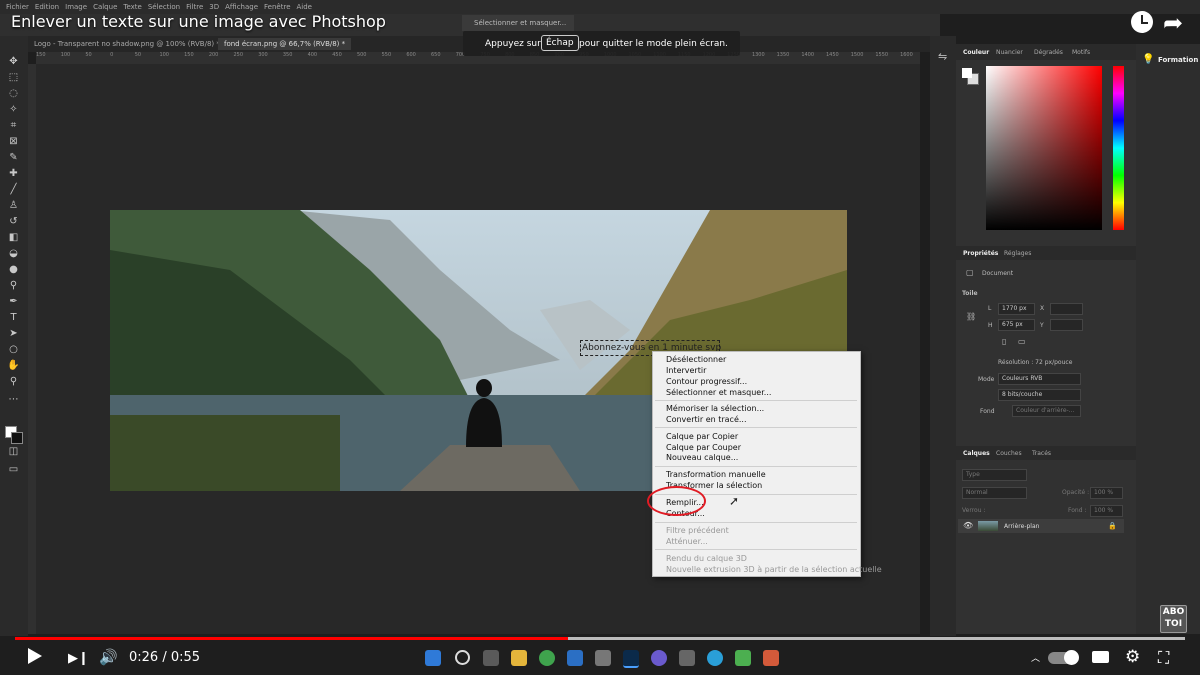 Image resolution: width=1200 pixels, height=675 pixels. What do you see at coordinates (17, 7) in the screenshot?
I see `menu-fichier: Fichier` at bounding box center [17, 7].